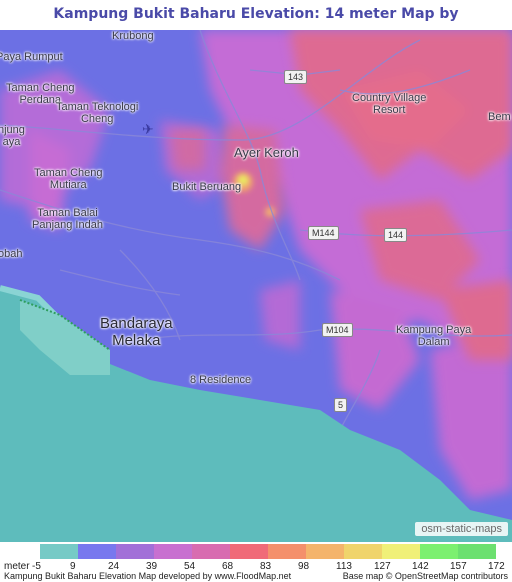 This screenshot has width=512, height=582. I want to click on label-njung-aya: njung aya, so click(12, 136).